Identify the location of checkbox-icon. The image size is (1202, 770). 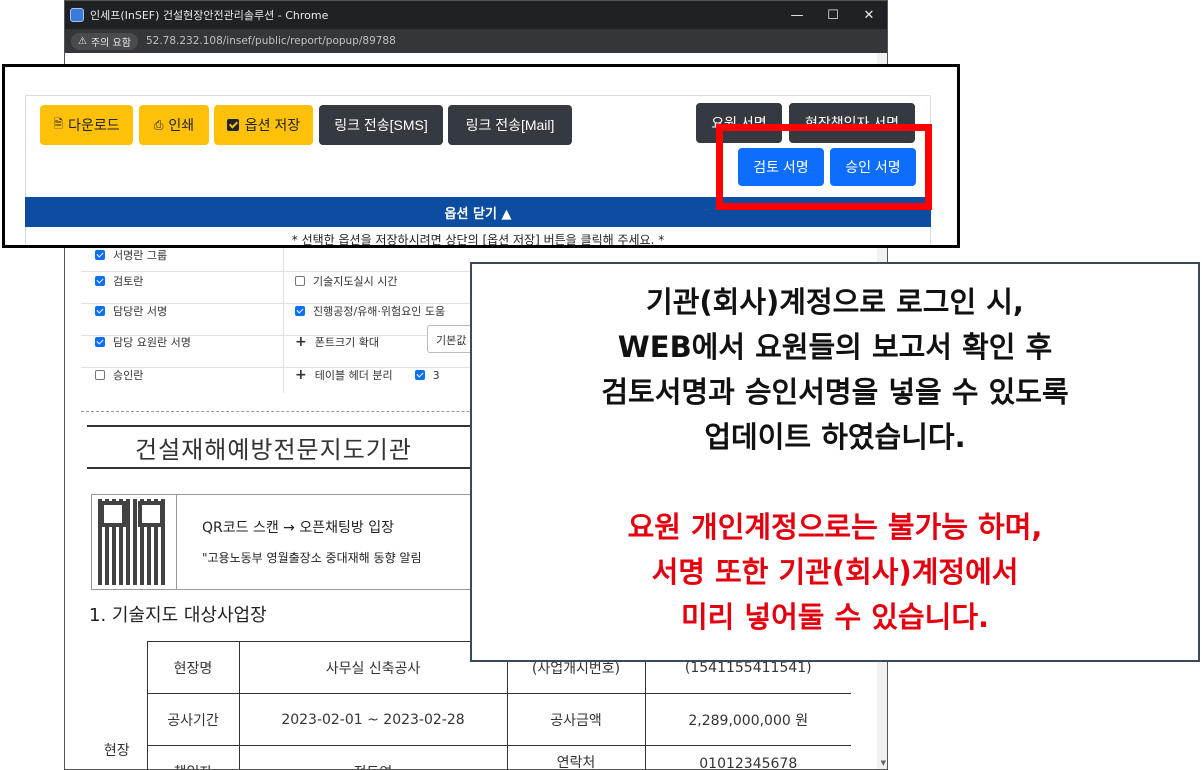
(232, 125).